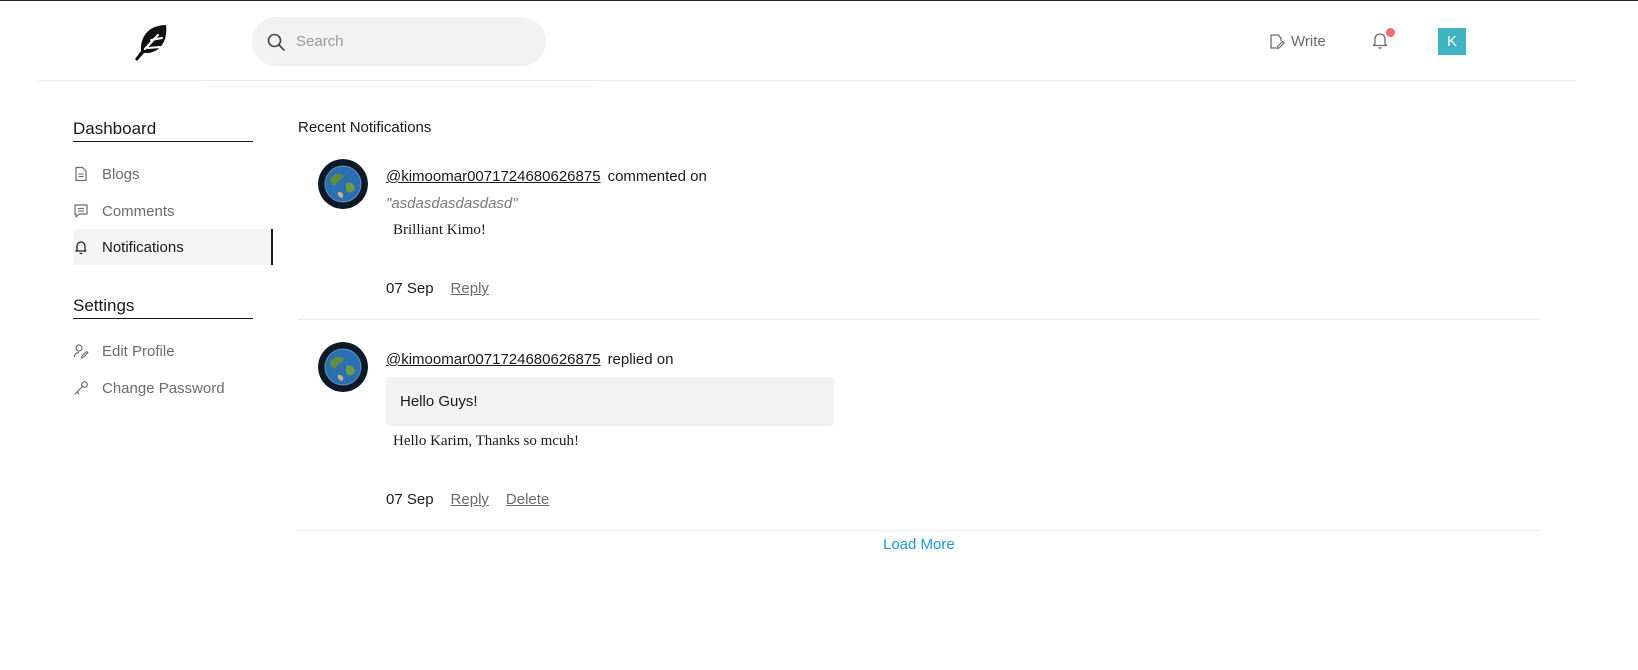  I want to click on blog-title: "asdasdasdasdasd", so click(452, 203).